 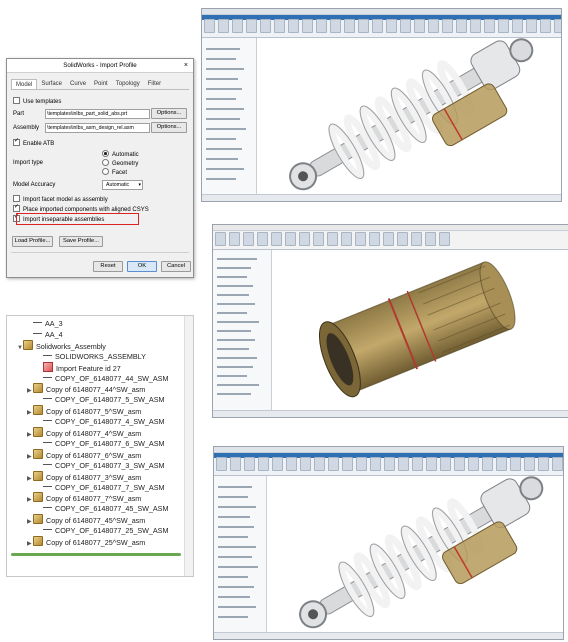 What do you see at coordinates (142, 266) in the screenshot?
I see `ok-button: OK` at bounding box center [142, 266].